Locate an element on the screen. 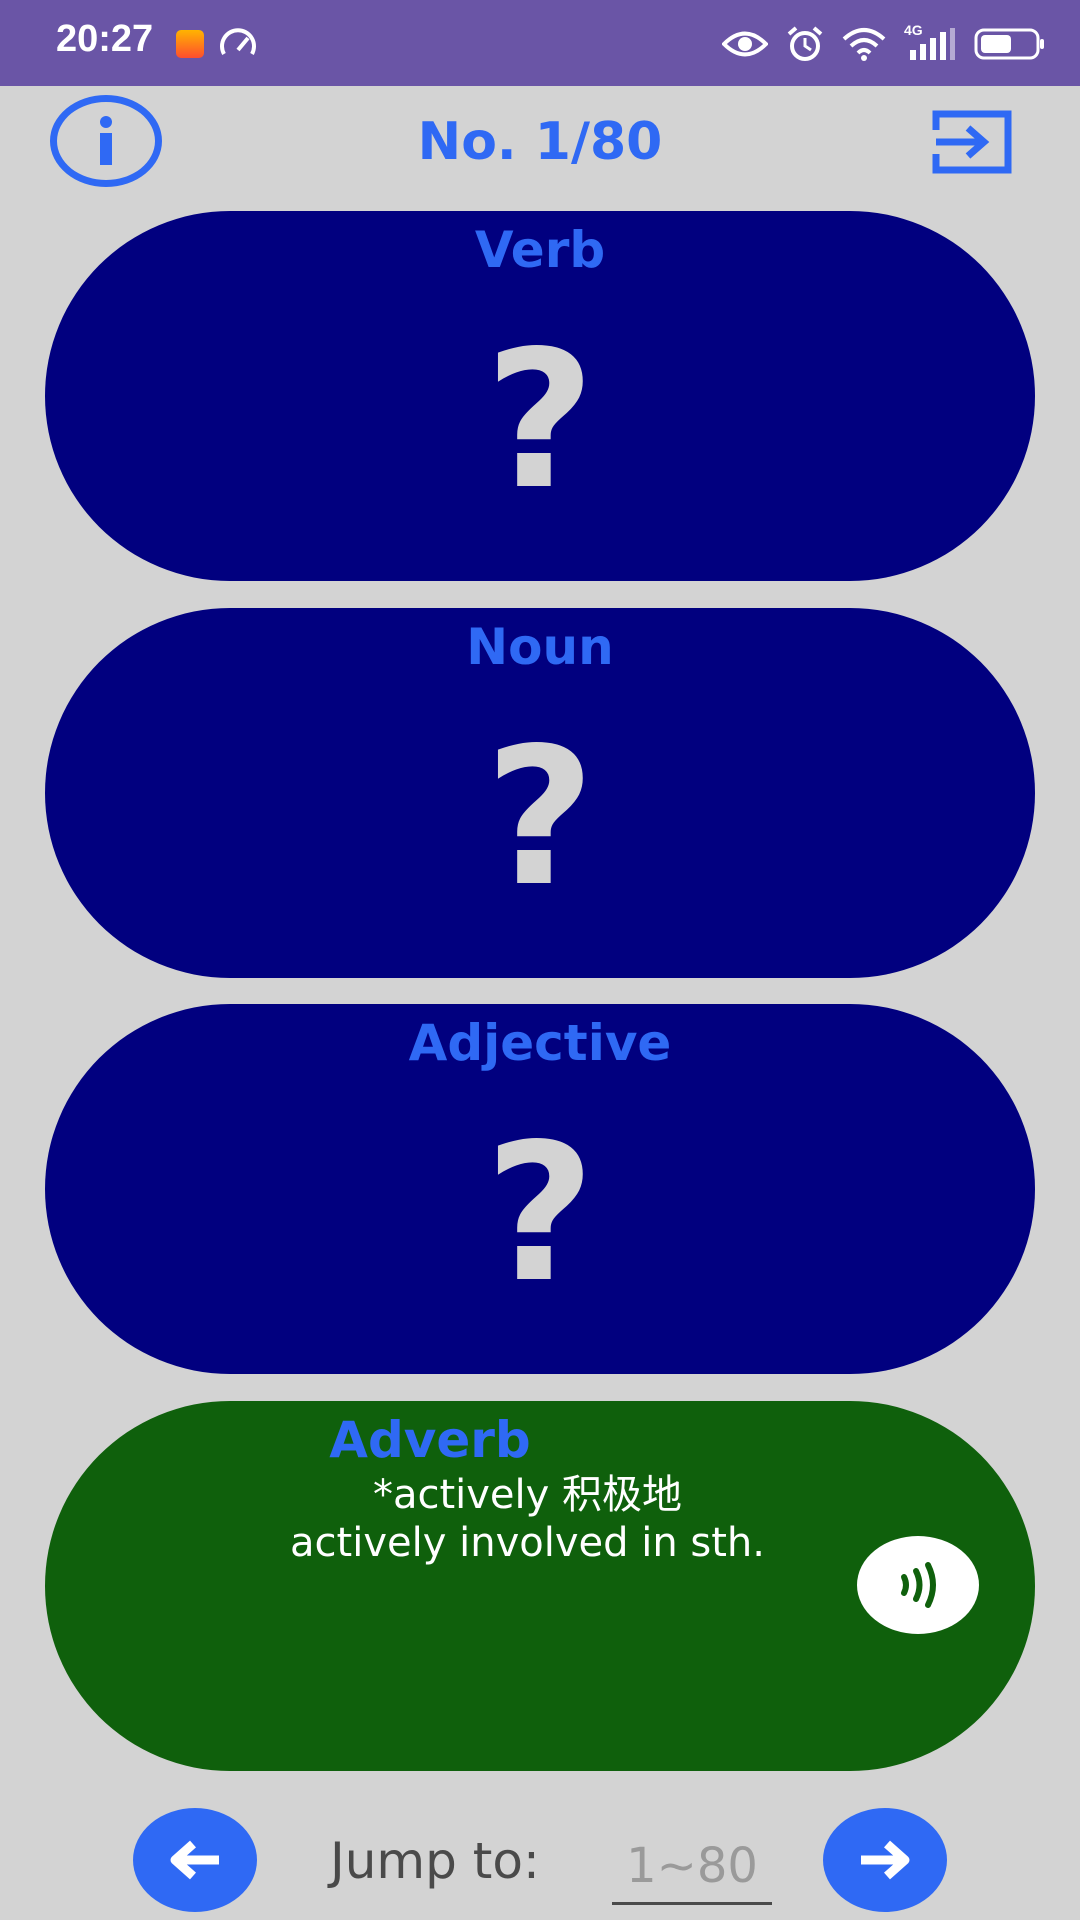 This screenshot has height=1920, width=1080. speed-meter-icon is located at coordinates (238, 41).